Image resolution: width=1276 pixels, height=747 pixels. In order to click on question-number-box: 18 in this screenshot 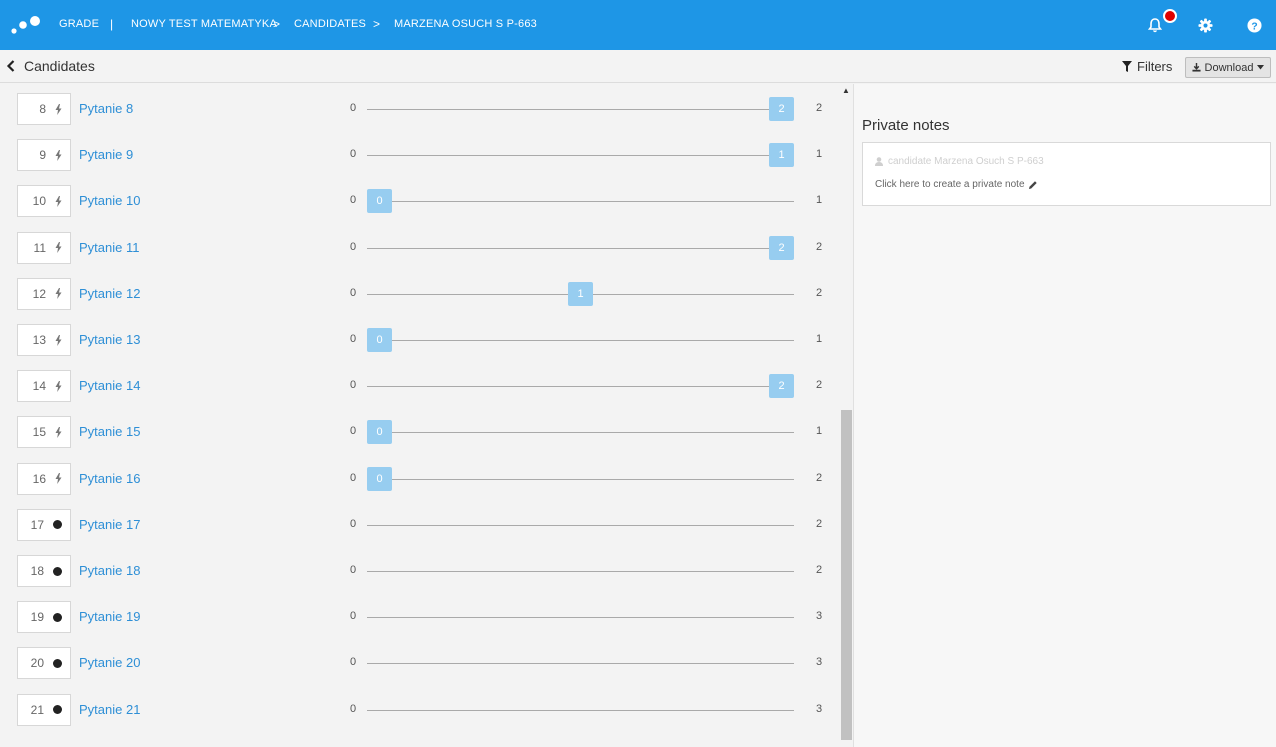, I will do `click(44, 571)`.